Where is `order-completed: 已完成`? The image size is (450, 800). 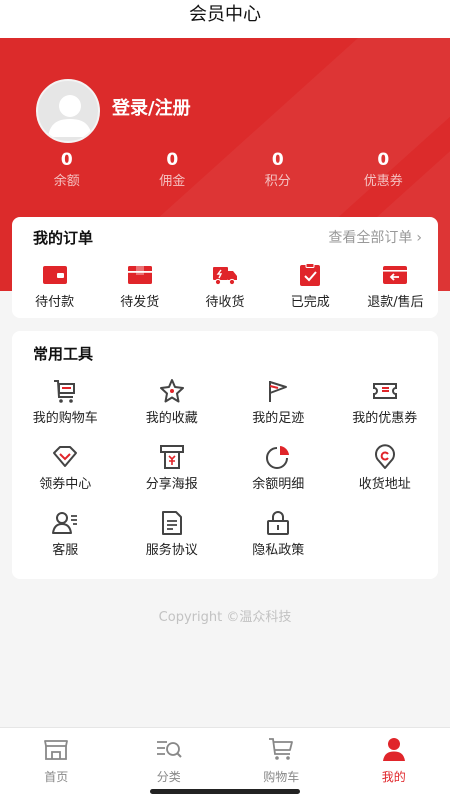
order-completed: 已完成 is located at coordinates (310, 287).